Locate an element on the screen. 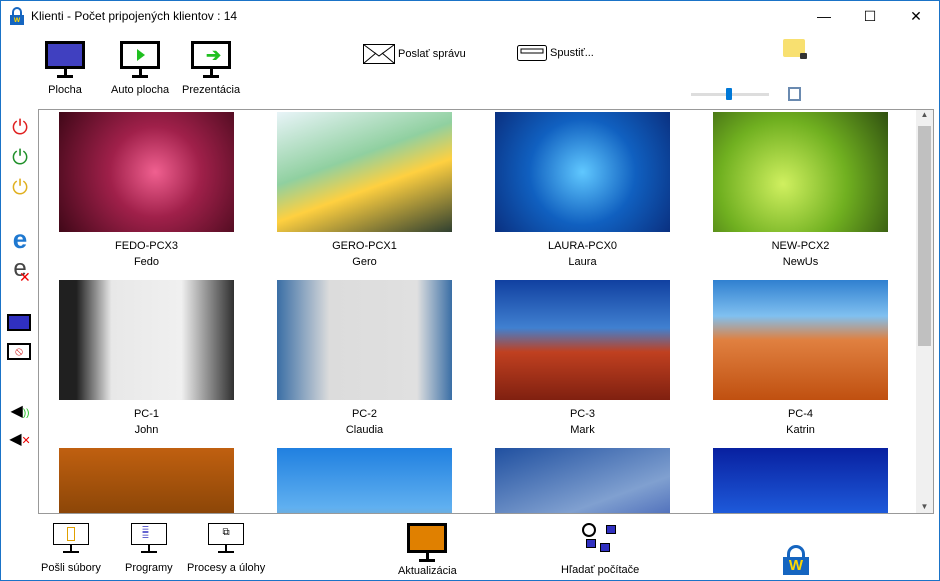 This screenshot has width=940, height=581. send-files-label: Pošli súbory is located at coordinates (71, 568).